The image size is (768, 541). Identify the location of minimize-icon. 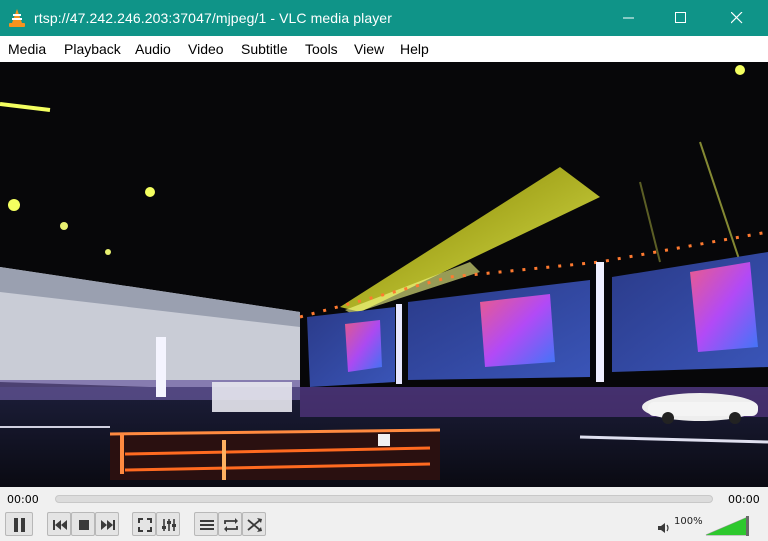
(628, 18).